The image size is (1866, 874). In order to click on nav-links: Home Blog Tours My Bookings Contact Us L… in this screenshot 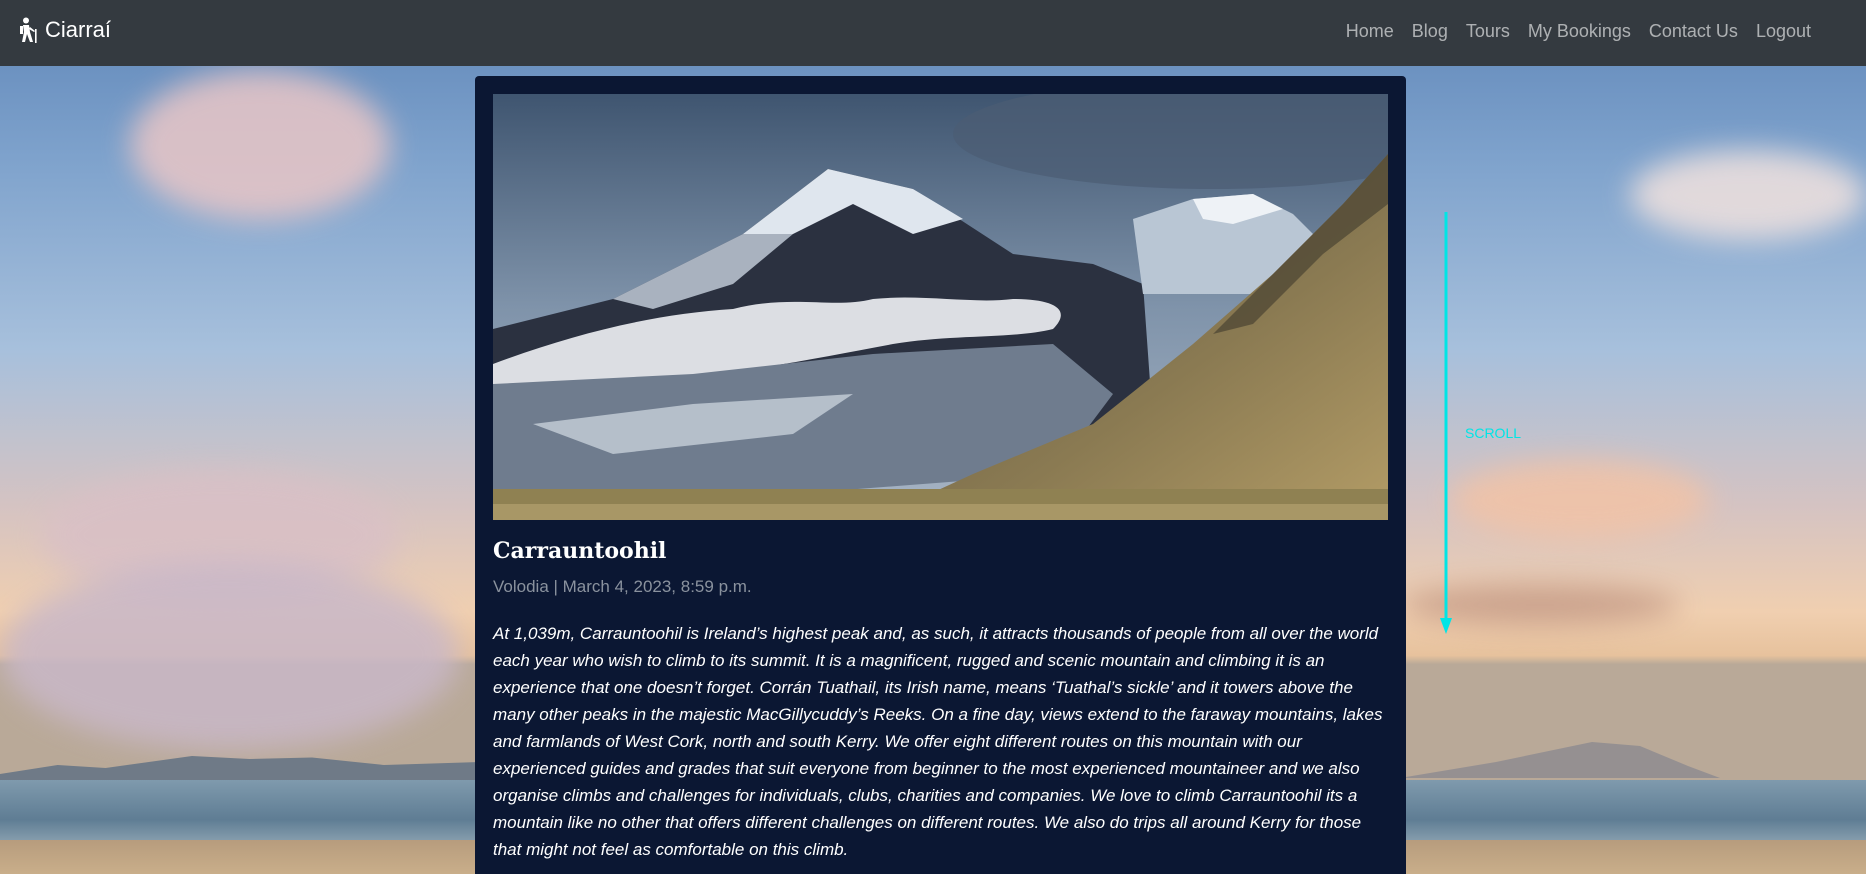, I will do `click(1569, 31)`.